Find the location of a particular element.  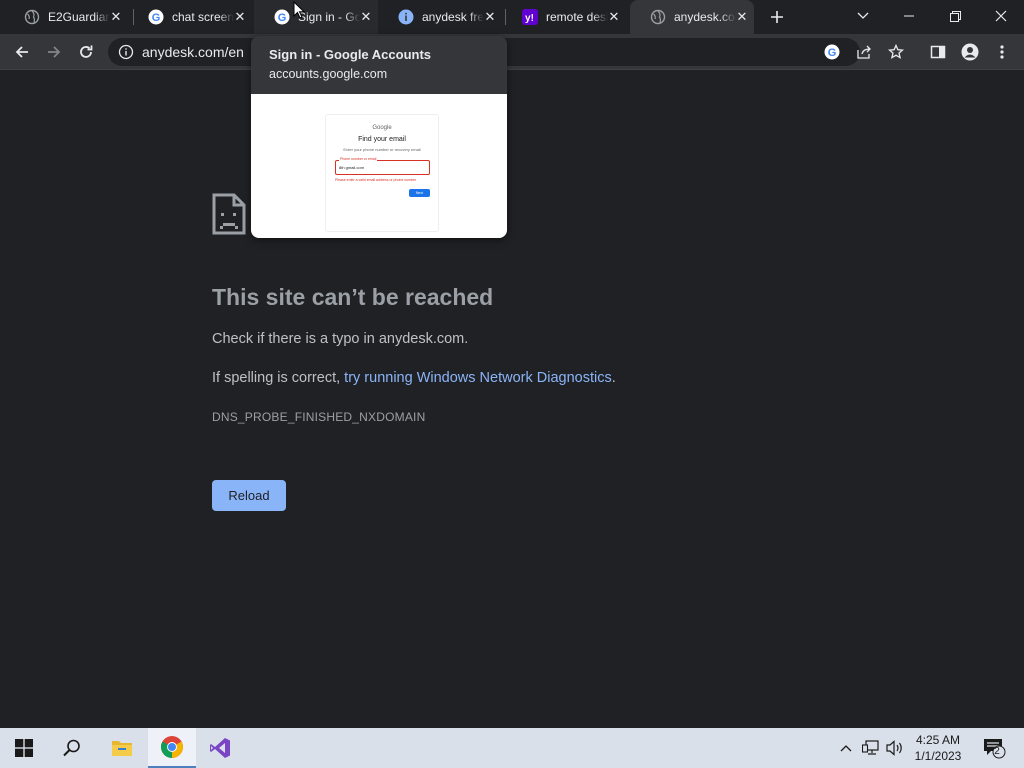

file-explorer-icon is located at coordinates (122, 748).